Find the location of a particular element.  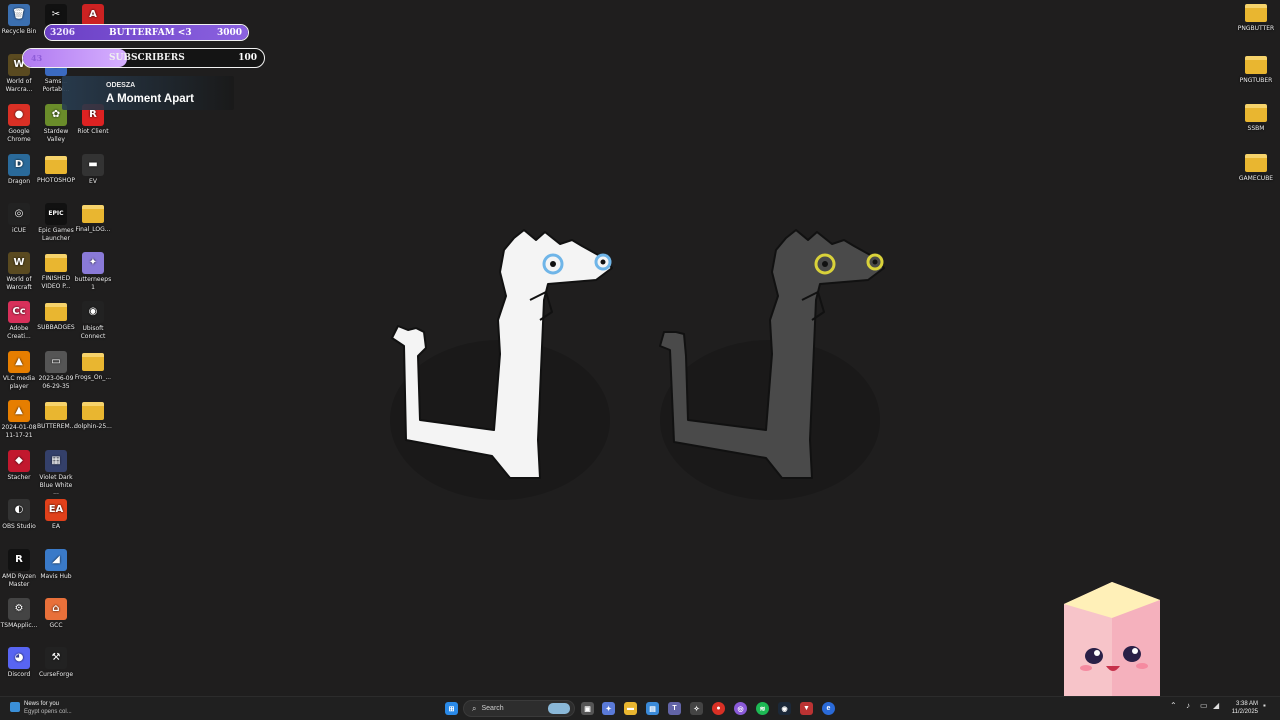

discord-icon: ◕ is located at coordinates (19, 658).